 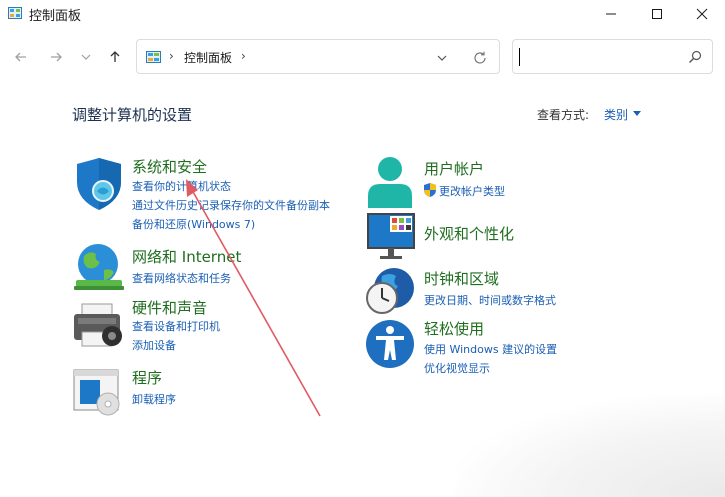 What do you see at coordinates (169, 166) in the screenshot?
I see `category-title-security: 系统和安全` at bounding box center [169, 166].